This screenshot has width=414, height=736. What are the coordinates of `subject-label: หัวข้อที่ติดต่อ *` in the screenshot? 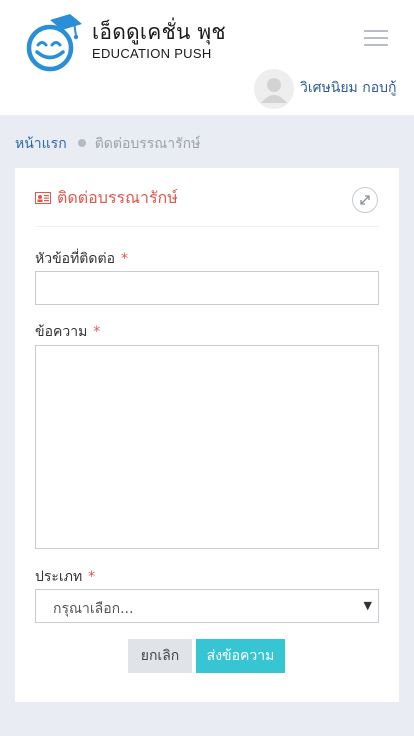 It's located at (81, 259).